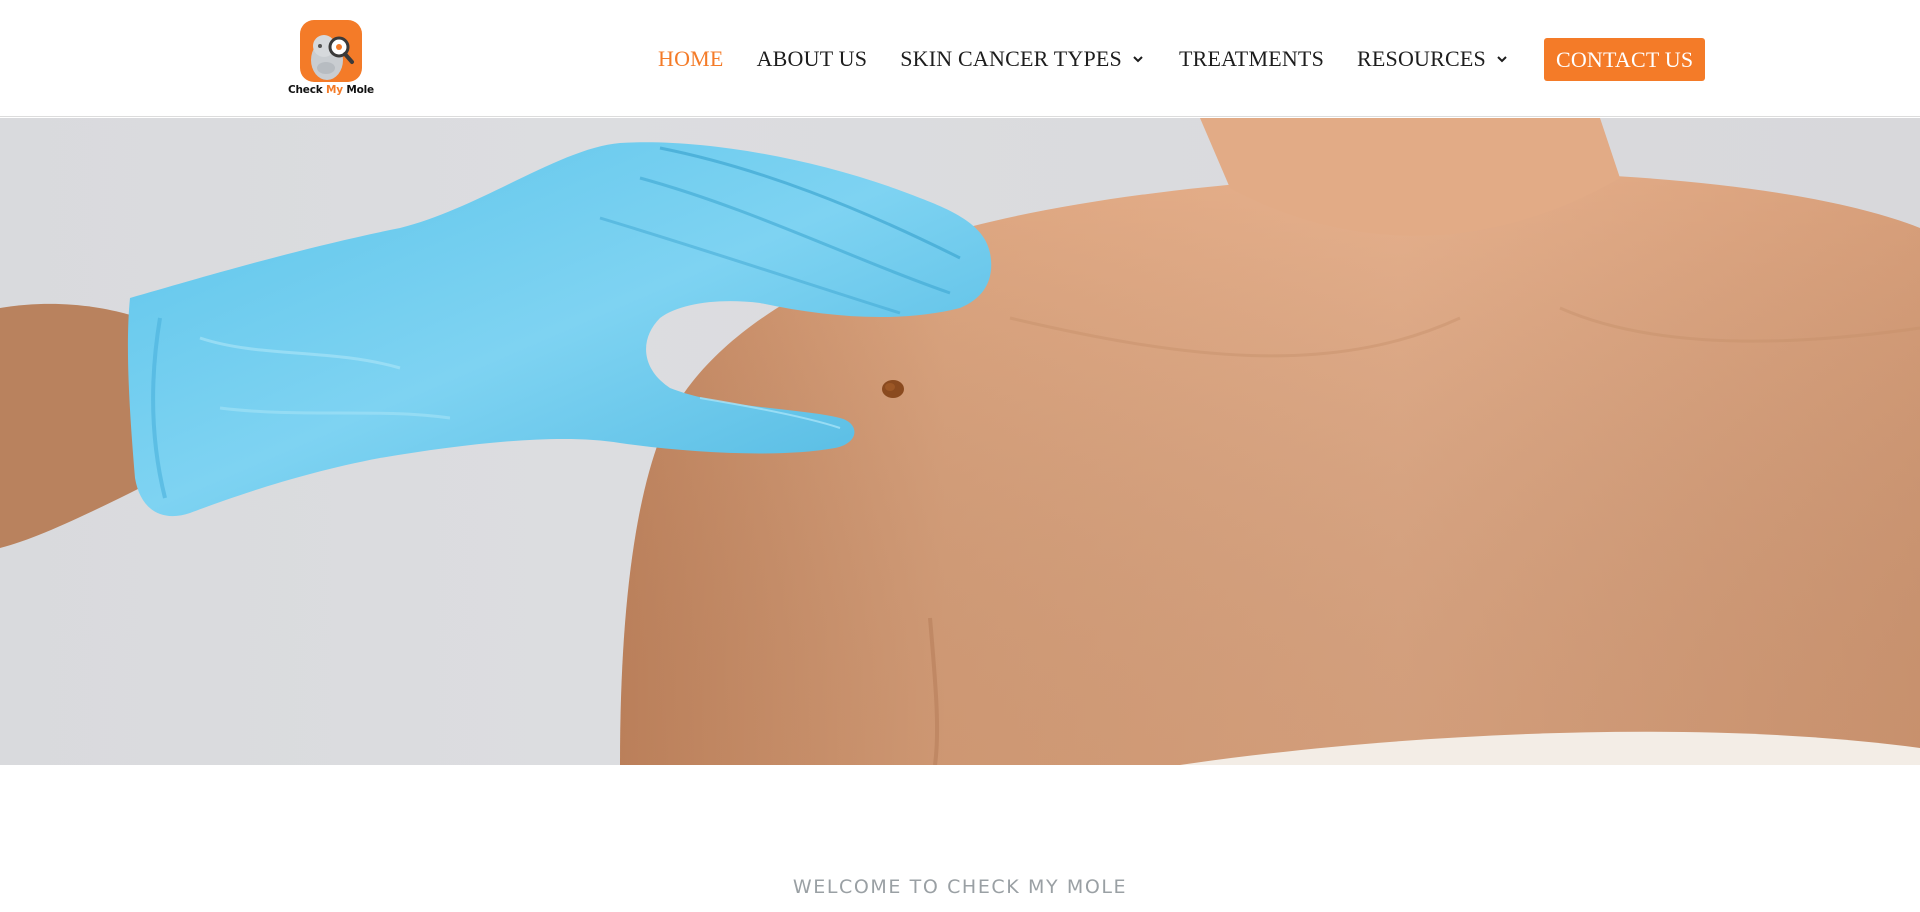  I want to click on logo-wordmark: Check My Mole, so click(331, 90).